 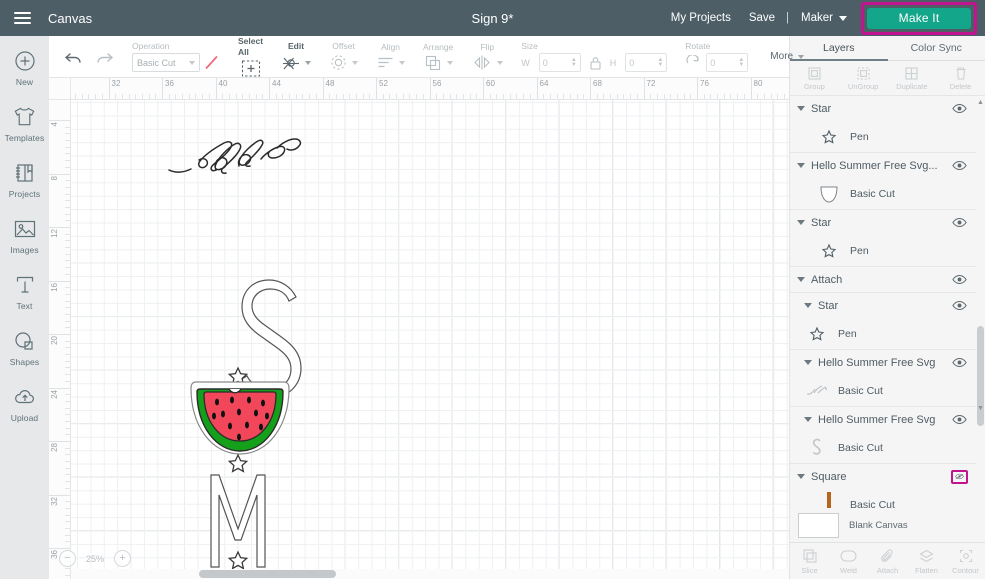 What do you see at coordinates (787, 56) in the screenshot?
I see `more-menu-button: More` at bounding box center [787, 56].